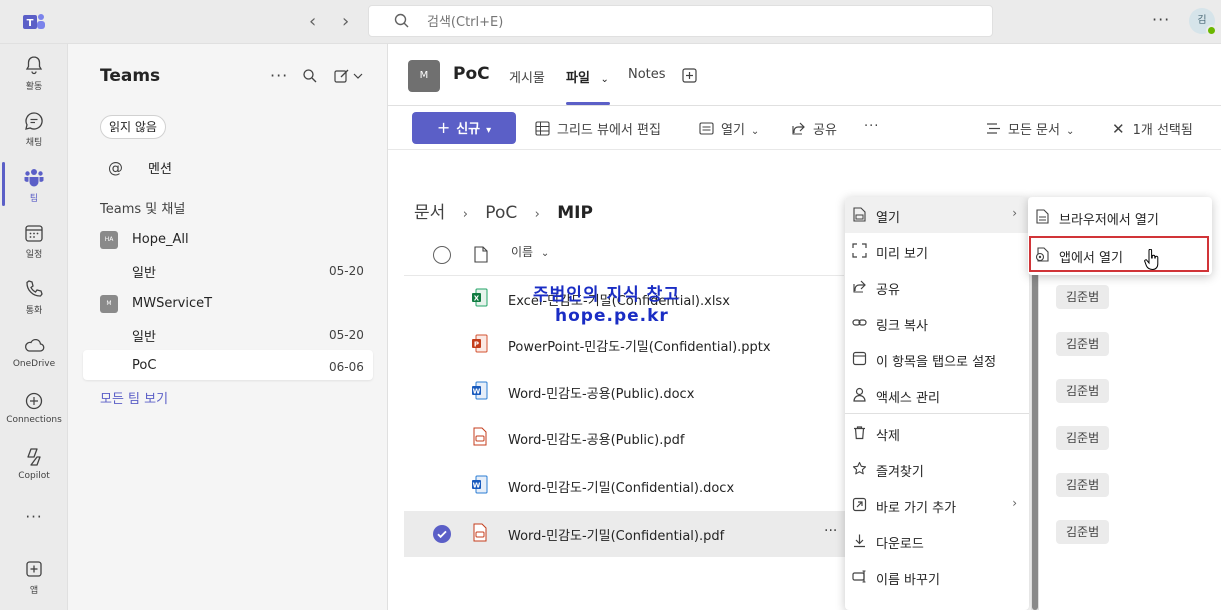  I want to click on menu-item-rename: 이름 바꾸기, so click(937, 577).